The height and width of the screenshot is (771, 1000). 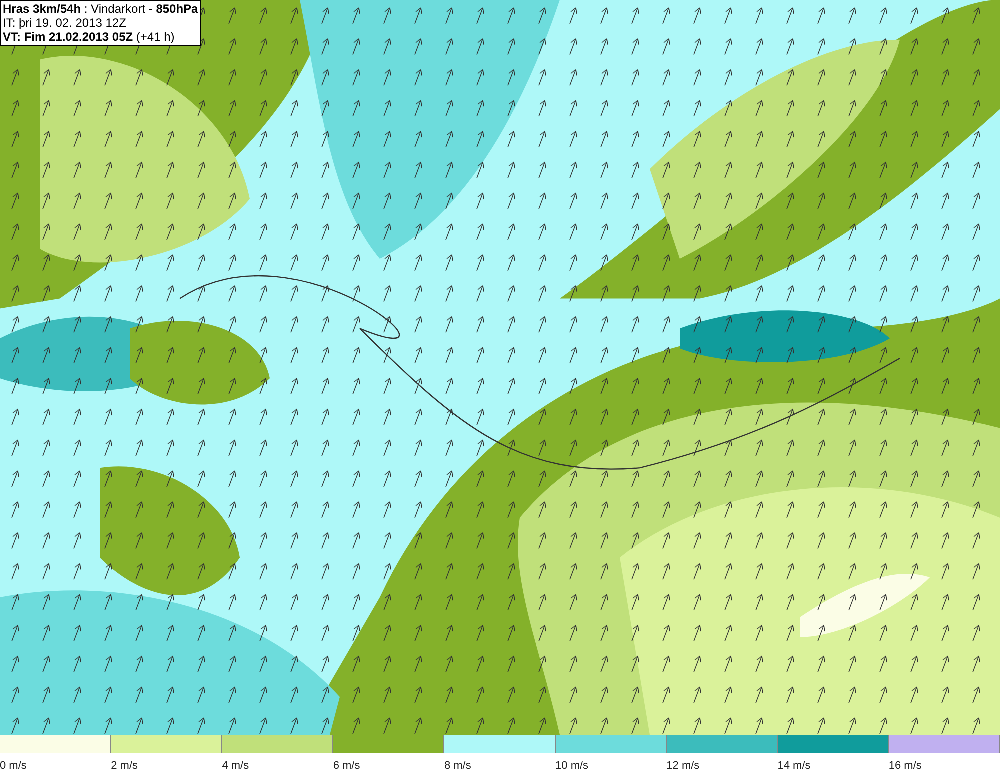 I want to click on legend-label: 14 m/s, so click(x=794, y=765).